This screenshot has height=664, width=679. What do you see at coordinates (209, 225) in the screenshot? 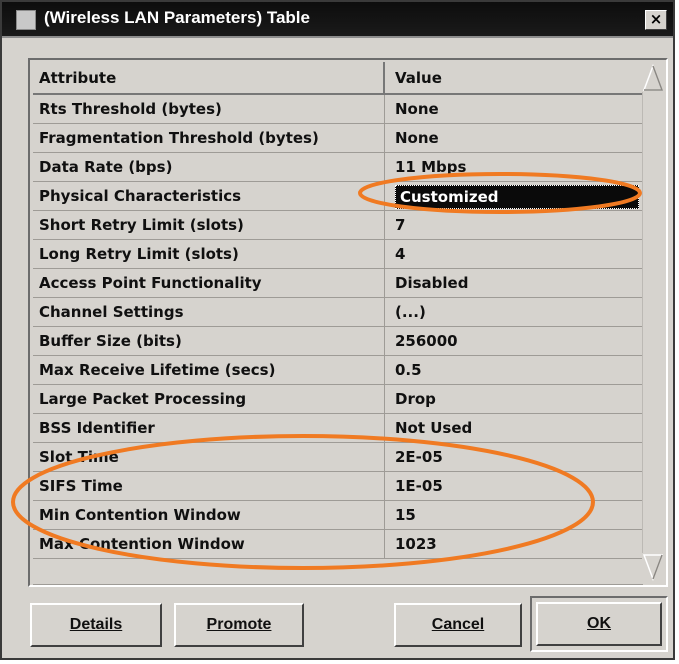
I see `attribute-cell: Short Retry Limit (slots)` at bounding box center [209, 225].